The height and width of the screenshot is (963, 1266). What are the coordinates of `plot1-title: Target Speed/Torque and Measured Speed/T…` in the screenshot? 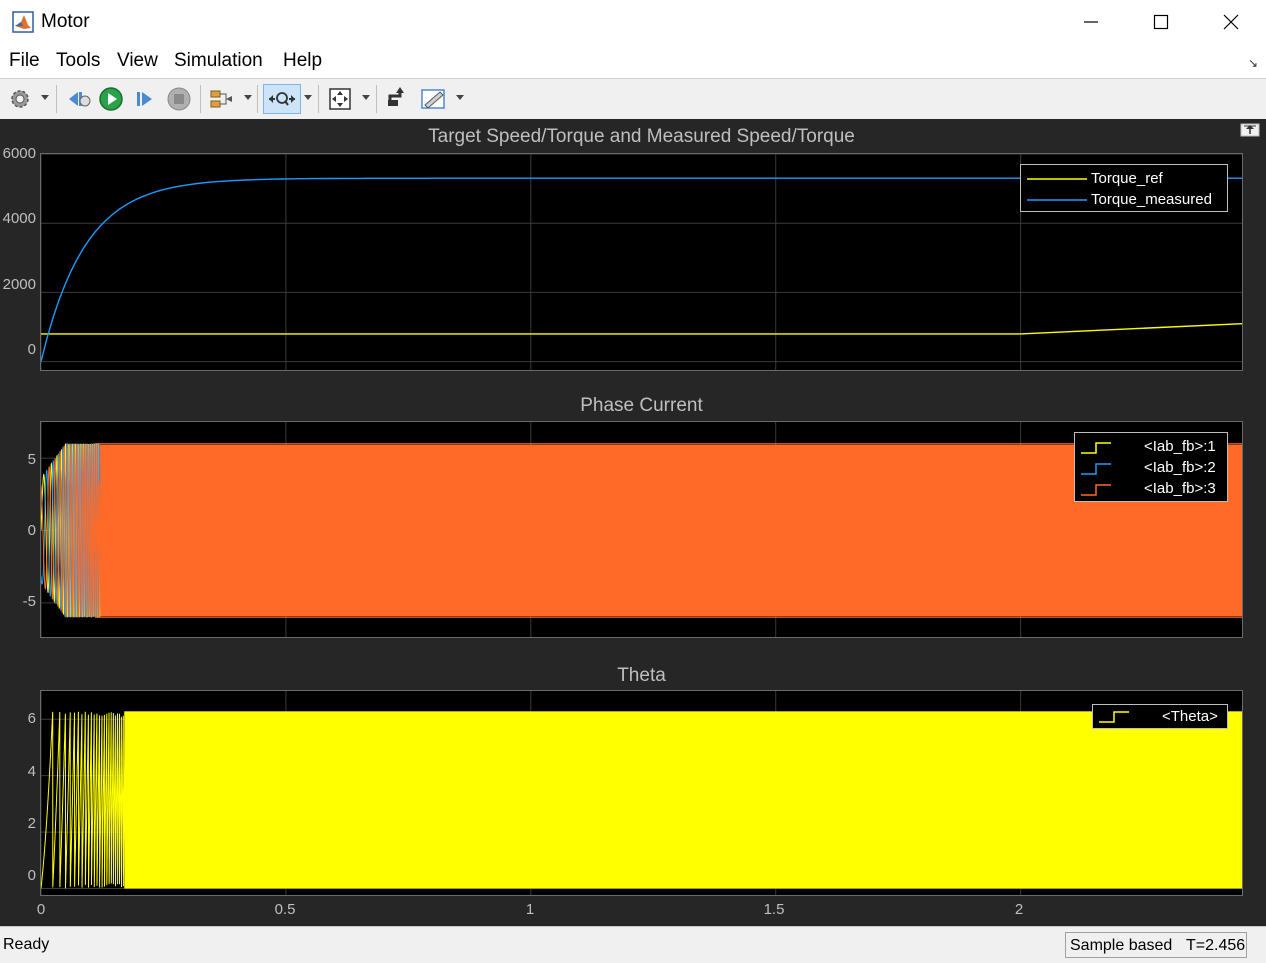 It's located at (641, 136).